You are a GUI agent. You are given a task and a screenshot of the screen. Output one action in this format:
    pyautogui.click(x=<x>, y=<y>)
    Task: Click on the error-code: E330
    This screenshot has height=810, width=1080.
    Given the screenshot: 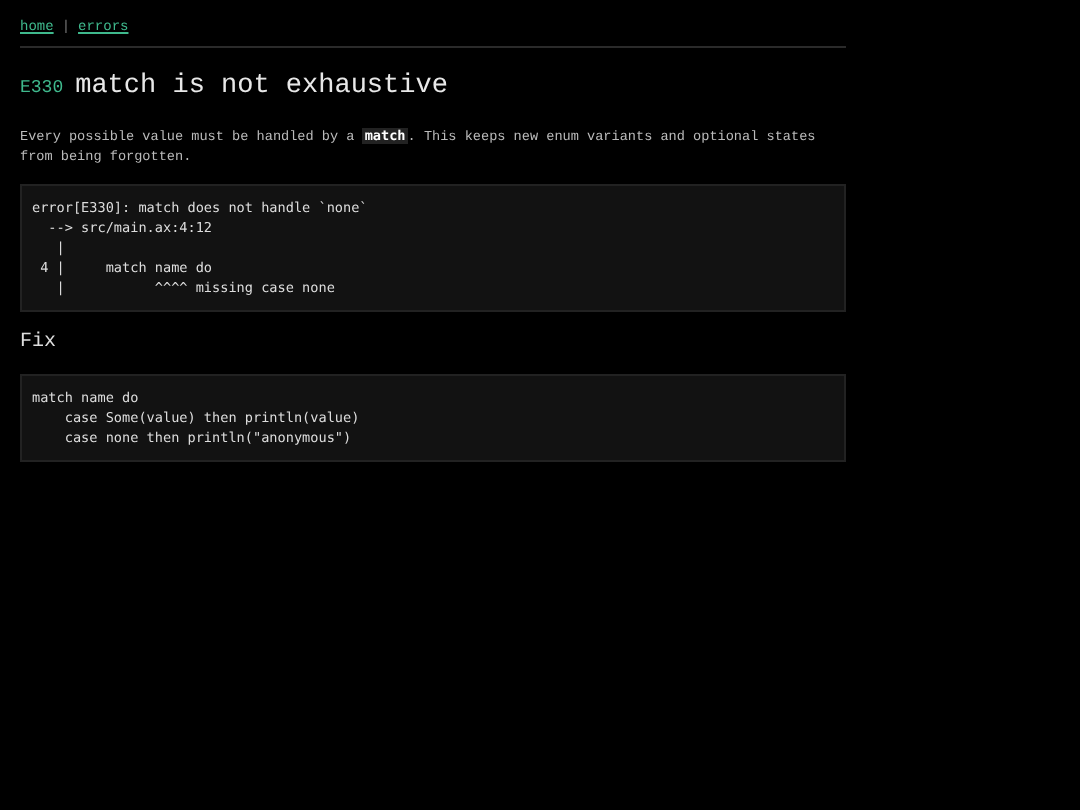 What is the action you would take?
    pyautogui.click(x=42, y=88)
    